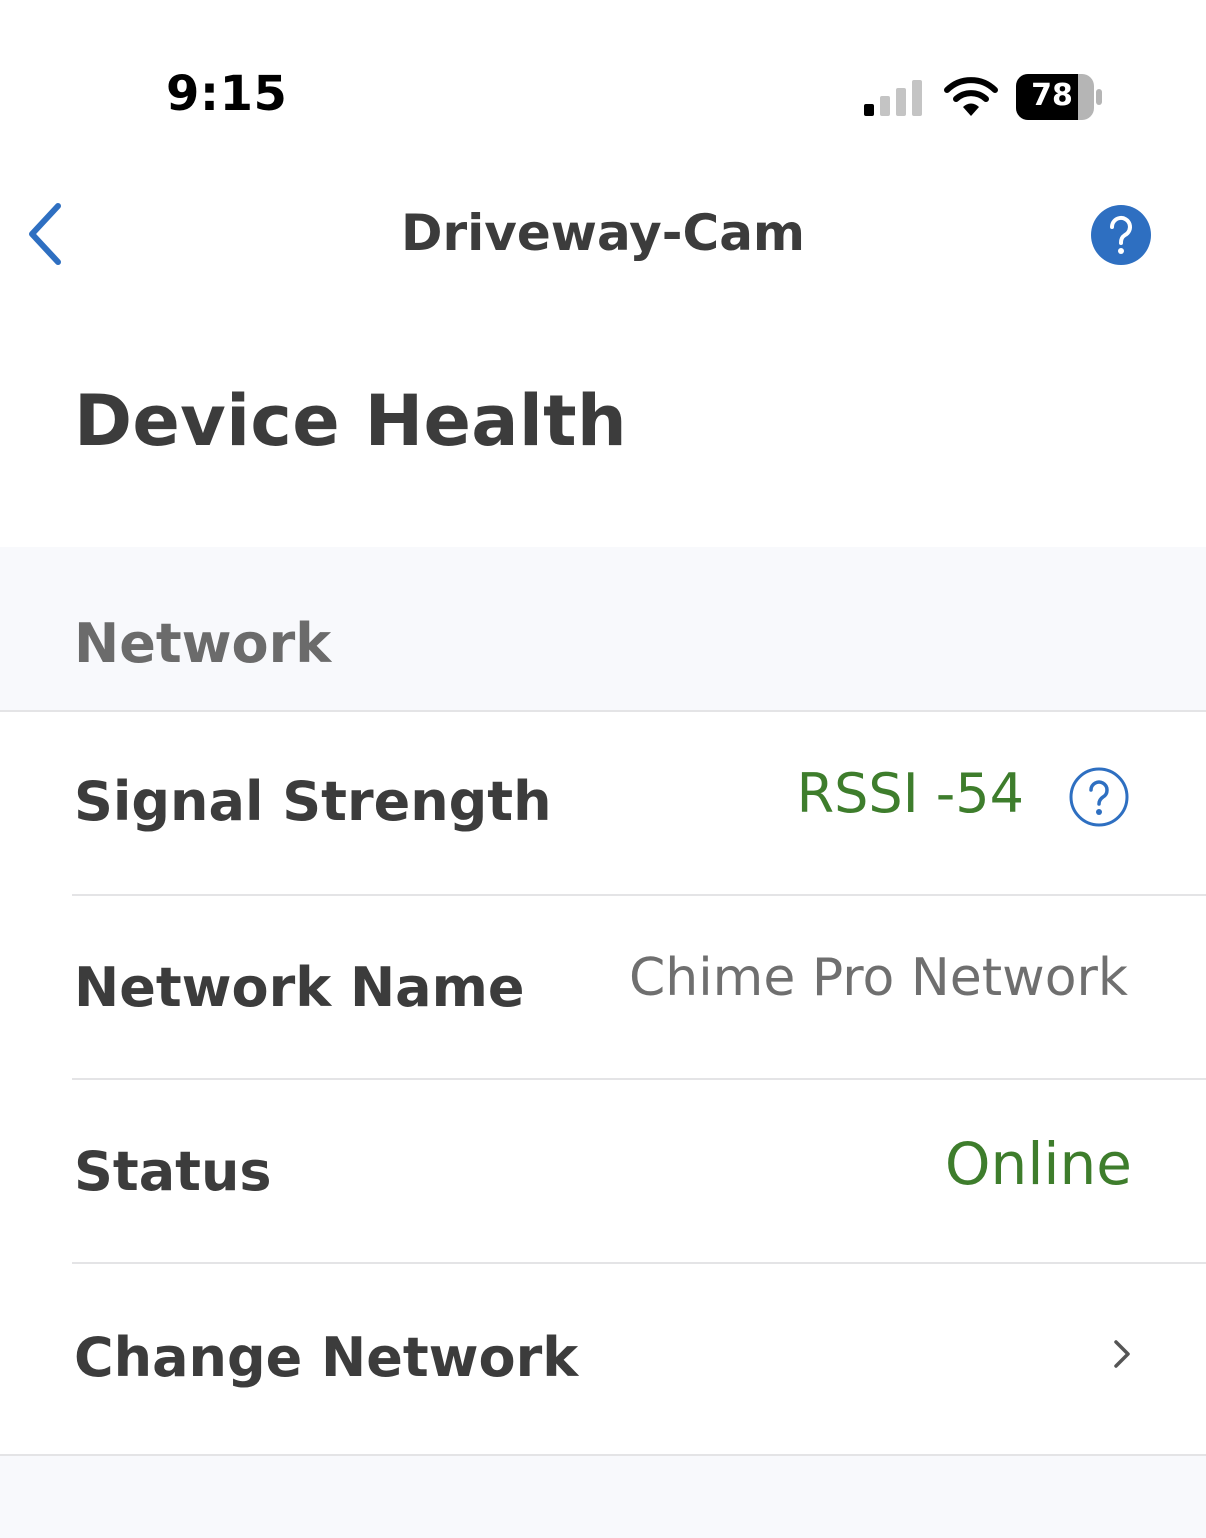  Describe the element at coordinates (603, 1172) in the screenshot. I see `status-row: Status Online` at that location.